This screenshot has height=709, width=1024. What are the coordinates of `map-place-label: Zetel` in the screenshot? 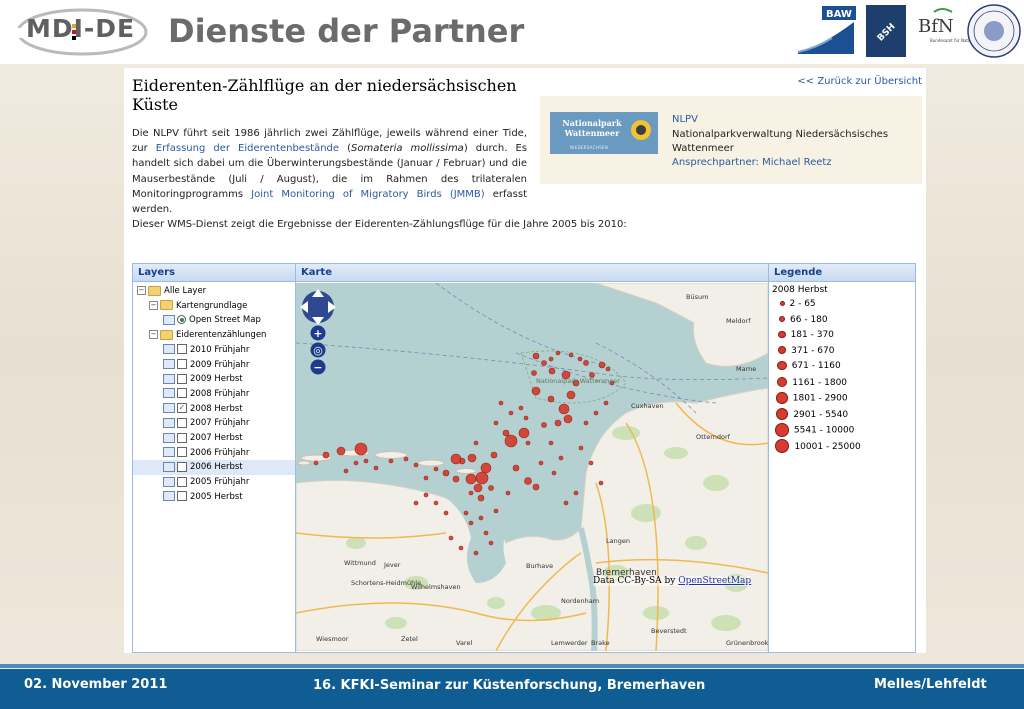 It's located at (409, 639).